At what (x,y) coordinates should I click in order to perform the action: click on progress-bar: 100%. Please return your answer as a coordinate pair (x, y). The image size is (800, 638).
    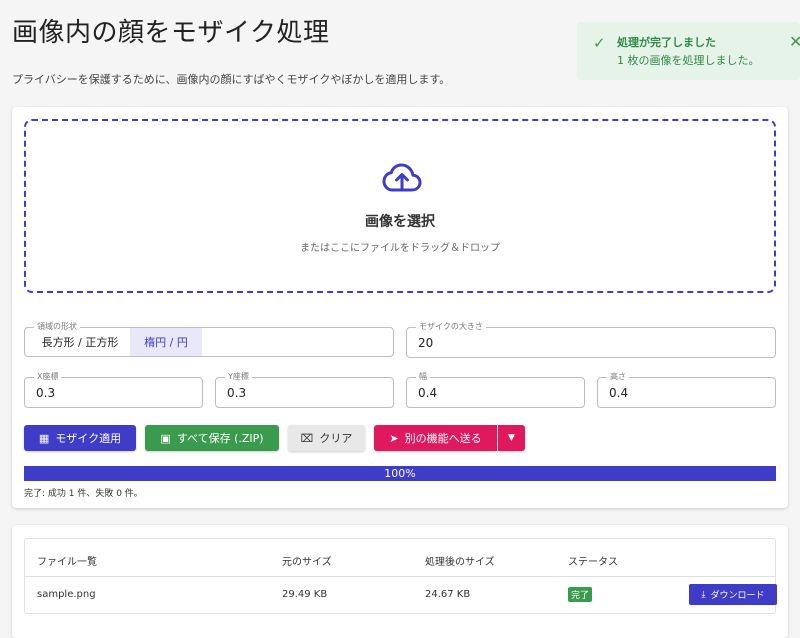
    Looking at the image, I should click on (400, 473).